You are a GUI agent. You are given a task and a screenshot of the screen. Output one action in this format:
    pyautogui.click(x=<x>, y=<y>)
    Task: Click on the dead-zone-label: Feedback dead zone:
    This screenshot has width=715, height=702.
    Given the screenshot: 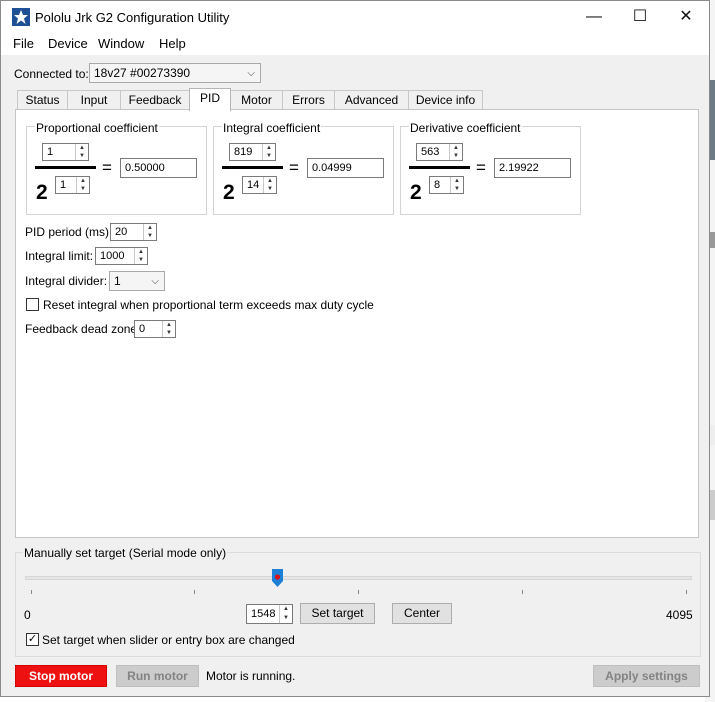 What is the action you would take?
    pyautogui.click(x=83, y=329)
    